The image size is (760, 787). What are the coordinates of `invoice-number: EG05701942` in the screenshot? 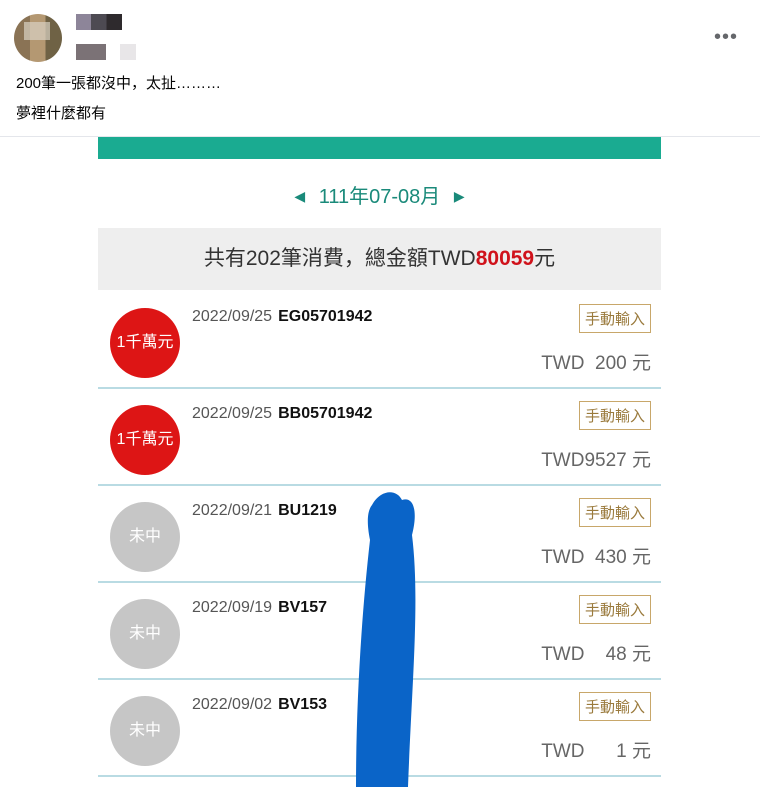 It's located at (325, 316).